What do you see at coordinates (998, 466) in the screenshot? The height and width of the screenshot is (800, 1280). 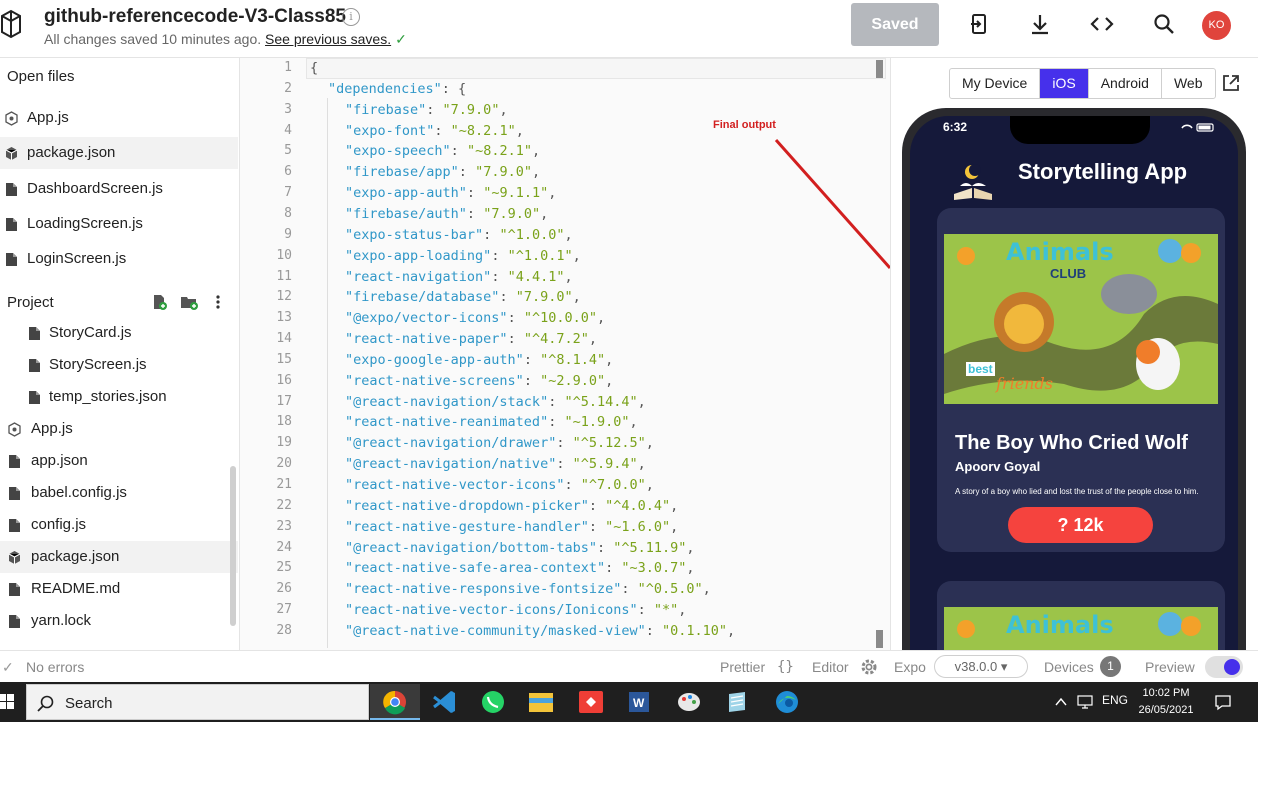 I see `story-author: Apoorv Goyal` at bounding box center [998, 466].